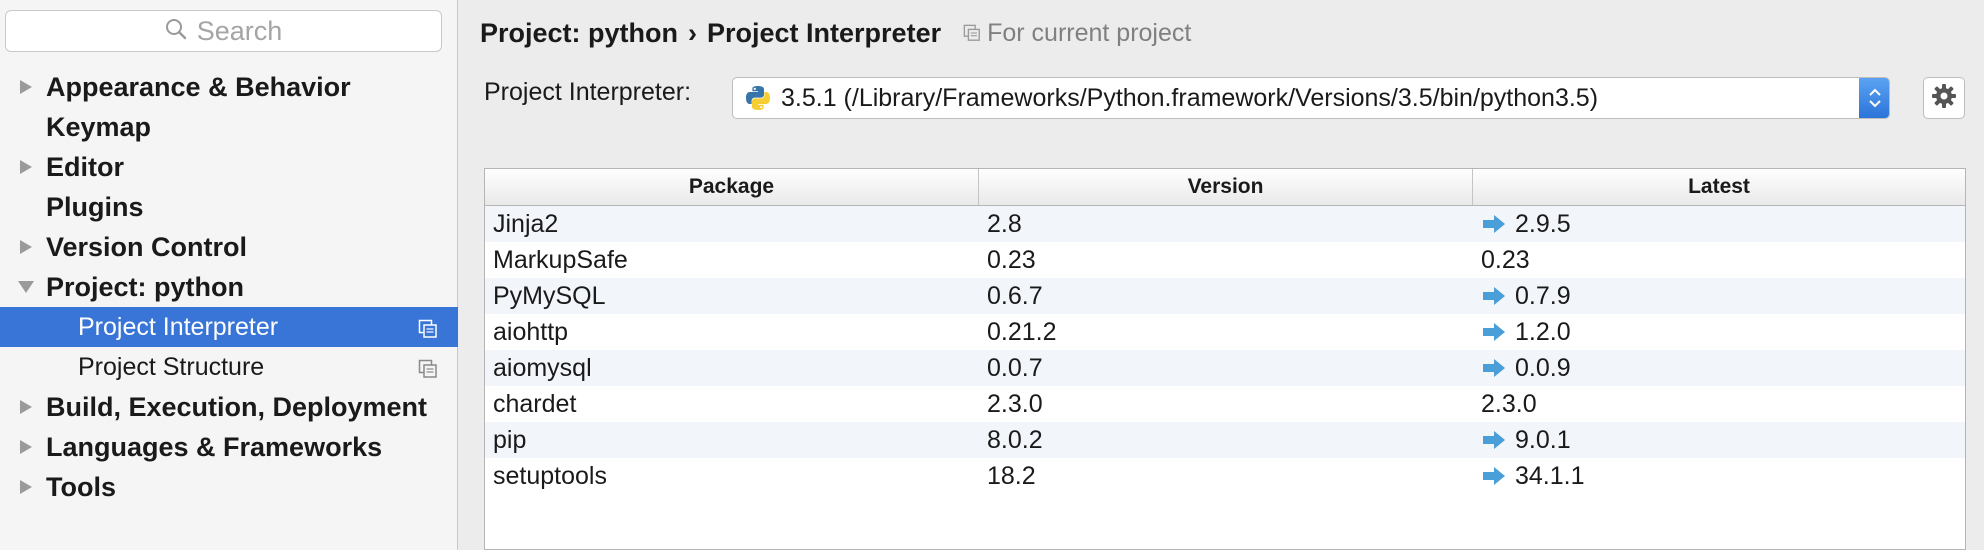  Describe the element at coordinates (824, 32) in the screenshot. I see `breadcrumb-current: Project Interpreter` at that location.